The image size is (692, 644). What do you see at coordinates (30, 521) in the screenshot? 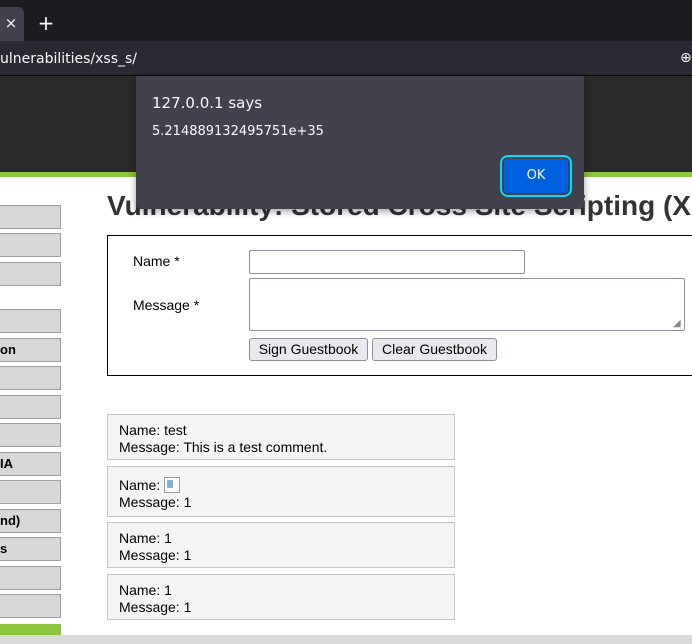
I see `menu-item: nd)` at bounding box center [30, 521].